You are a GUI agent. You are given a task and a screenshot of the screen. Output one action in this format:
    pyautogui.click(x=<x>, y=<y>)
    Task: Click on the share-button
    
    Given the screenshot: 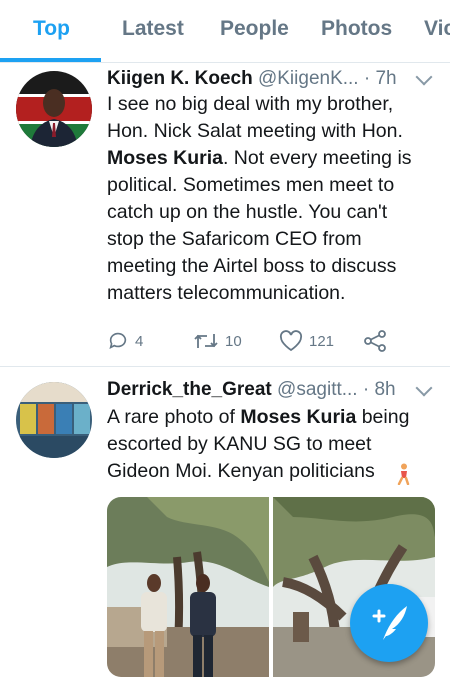 What is the action you would take?
    pyautogui.click(x=378, y=341)
    